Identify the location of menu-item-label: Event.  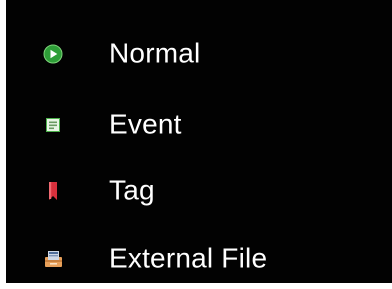
(145, 124).